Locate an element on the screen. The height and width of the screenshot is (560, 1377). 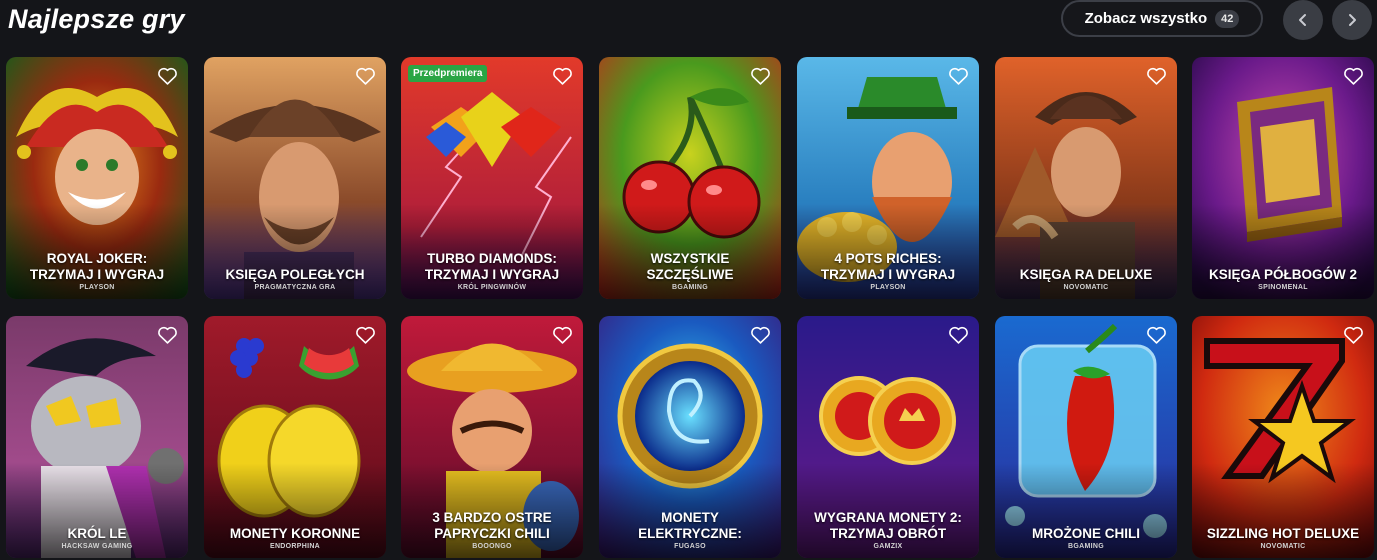
game-card: Monety Elektryczne: Fugaso is located at coordinates (690, 437).